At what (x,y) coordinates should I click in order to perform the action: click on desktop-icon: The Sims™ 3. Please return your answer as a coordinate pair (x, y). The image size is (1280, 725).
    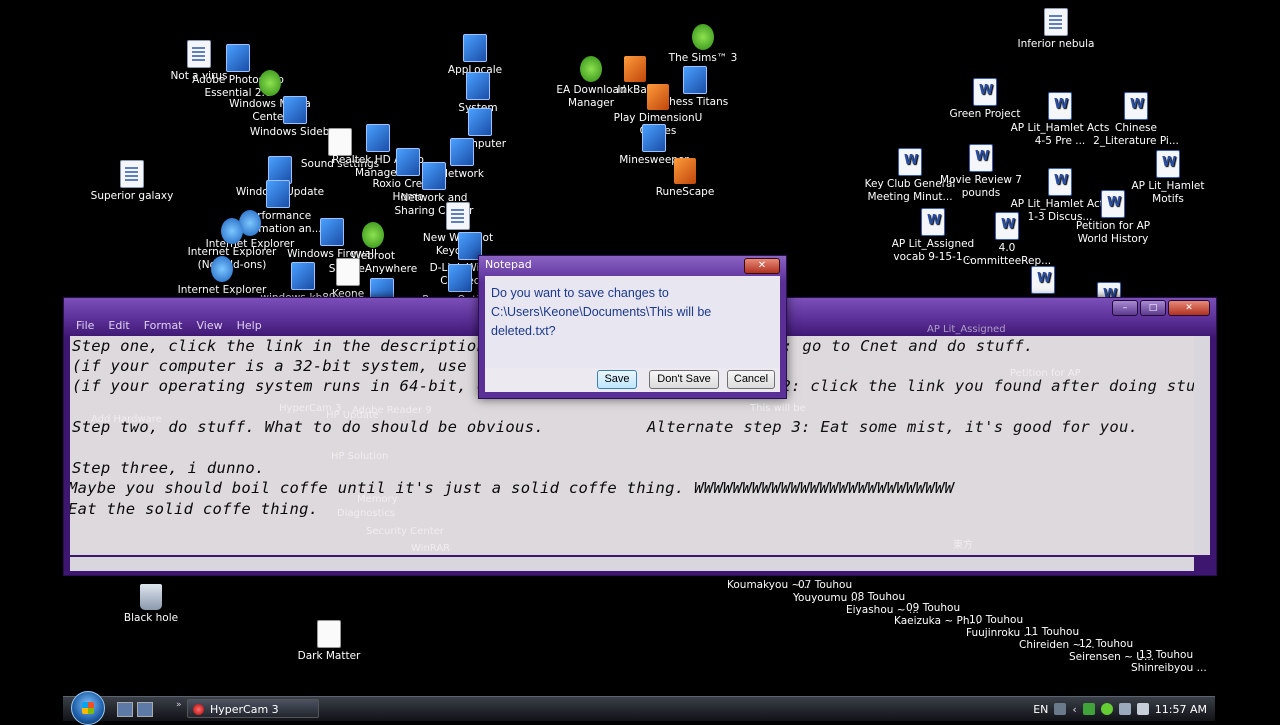
    Looking at the image, I should click on (703, 44).